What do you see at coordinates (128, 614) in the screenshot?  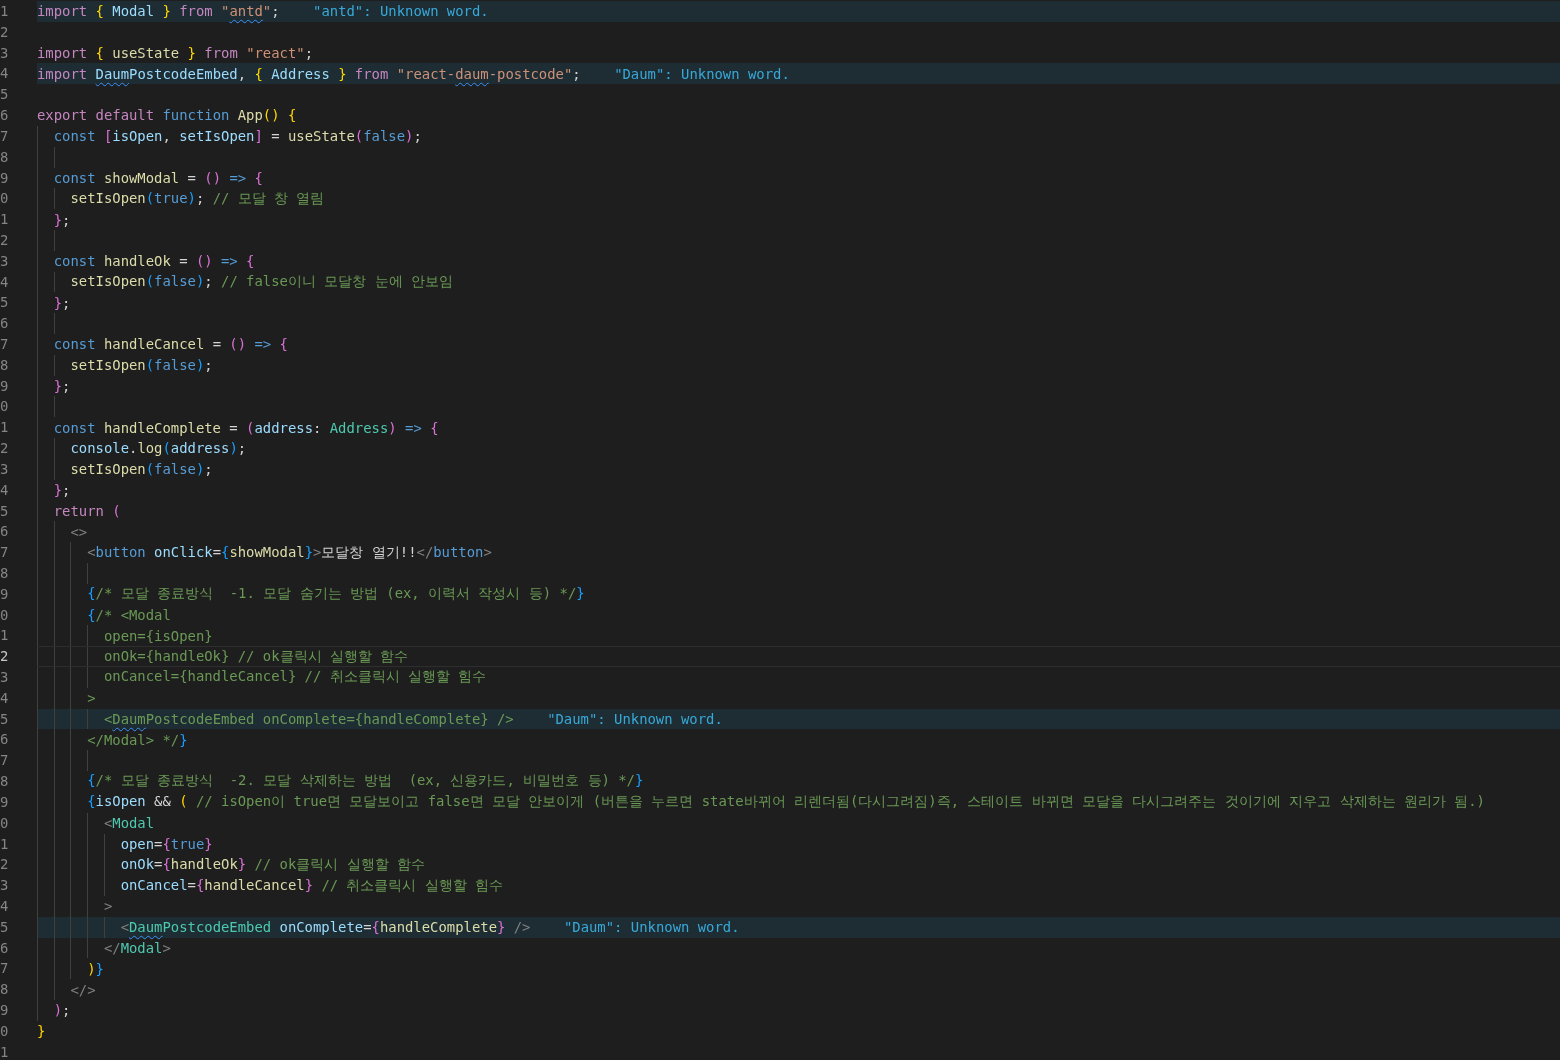 I see `code-line: {/* <Modal` at bounding box center [128, 614].